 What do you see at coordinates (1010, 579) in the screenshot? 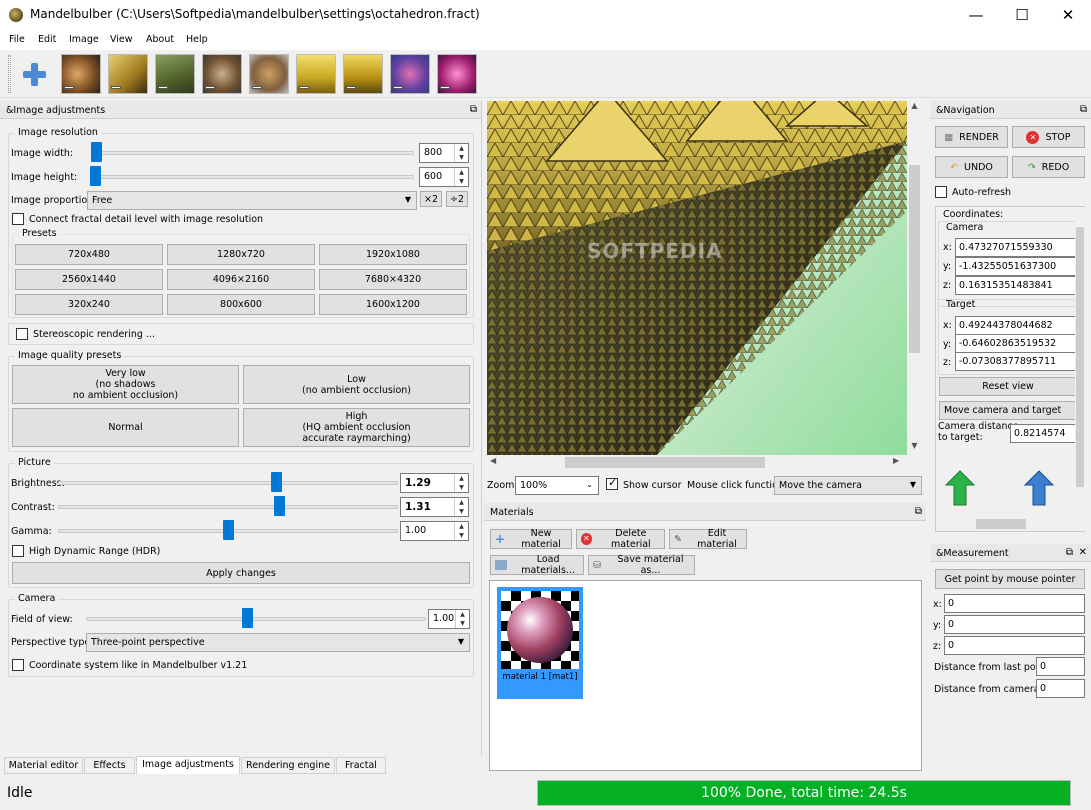
I see `get-point-button: Get point by mouse pointer` at bounding box center [1010, 579].